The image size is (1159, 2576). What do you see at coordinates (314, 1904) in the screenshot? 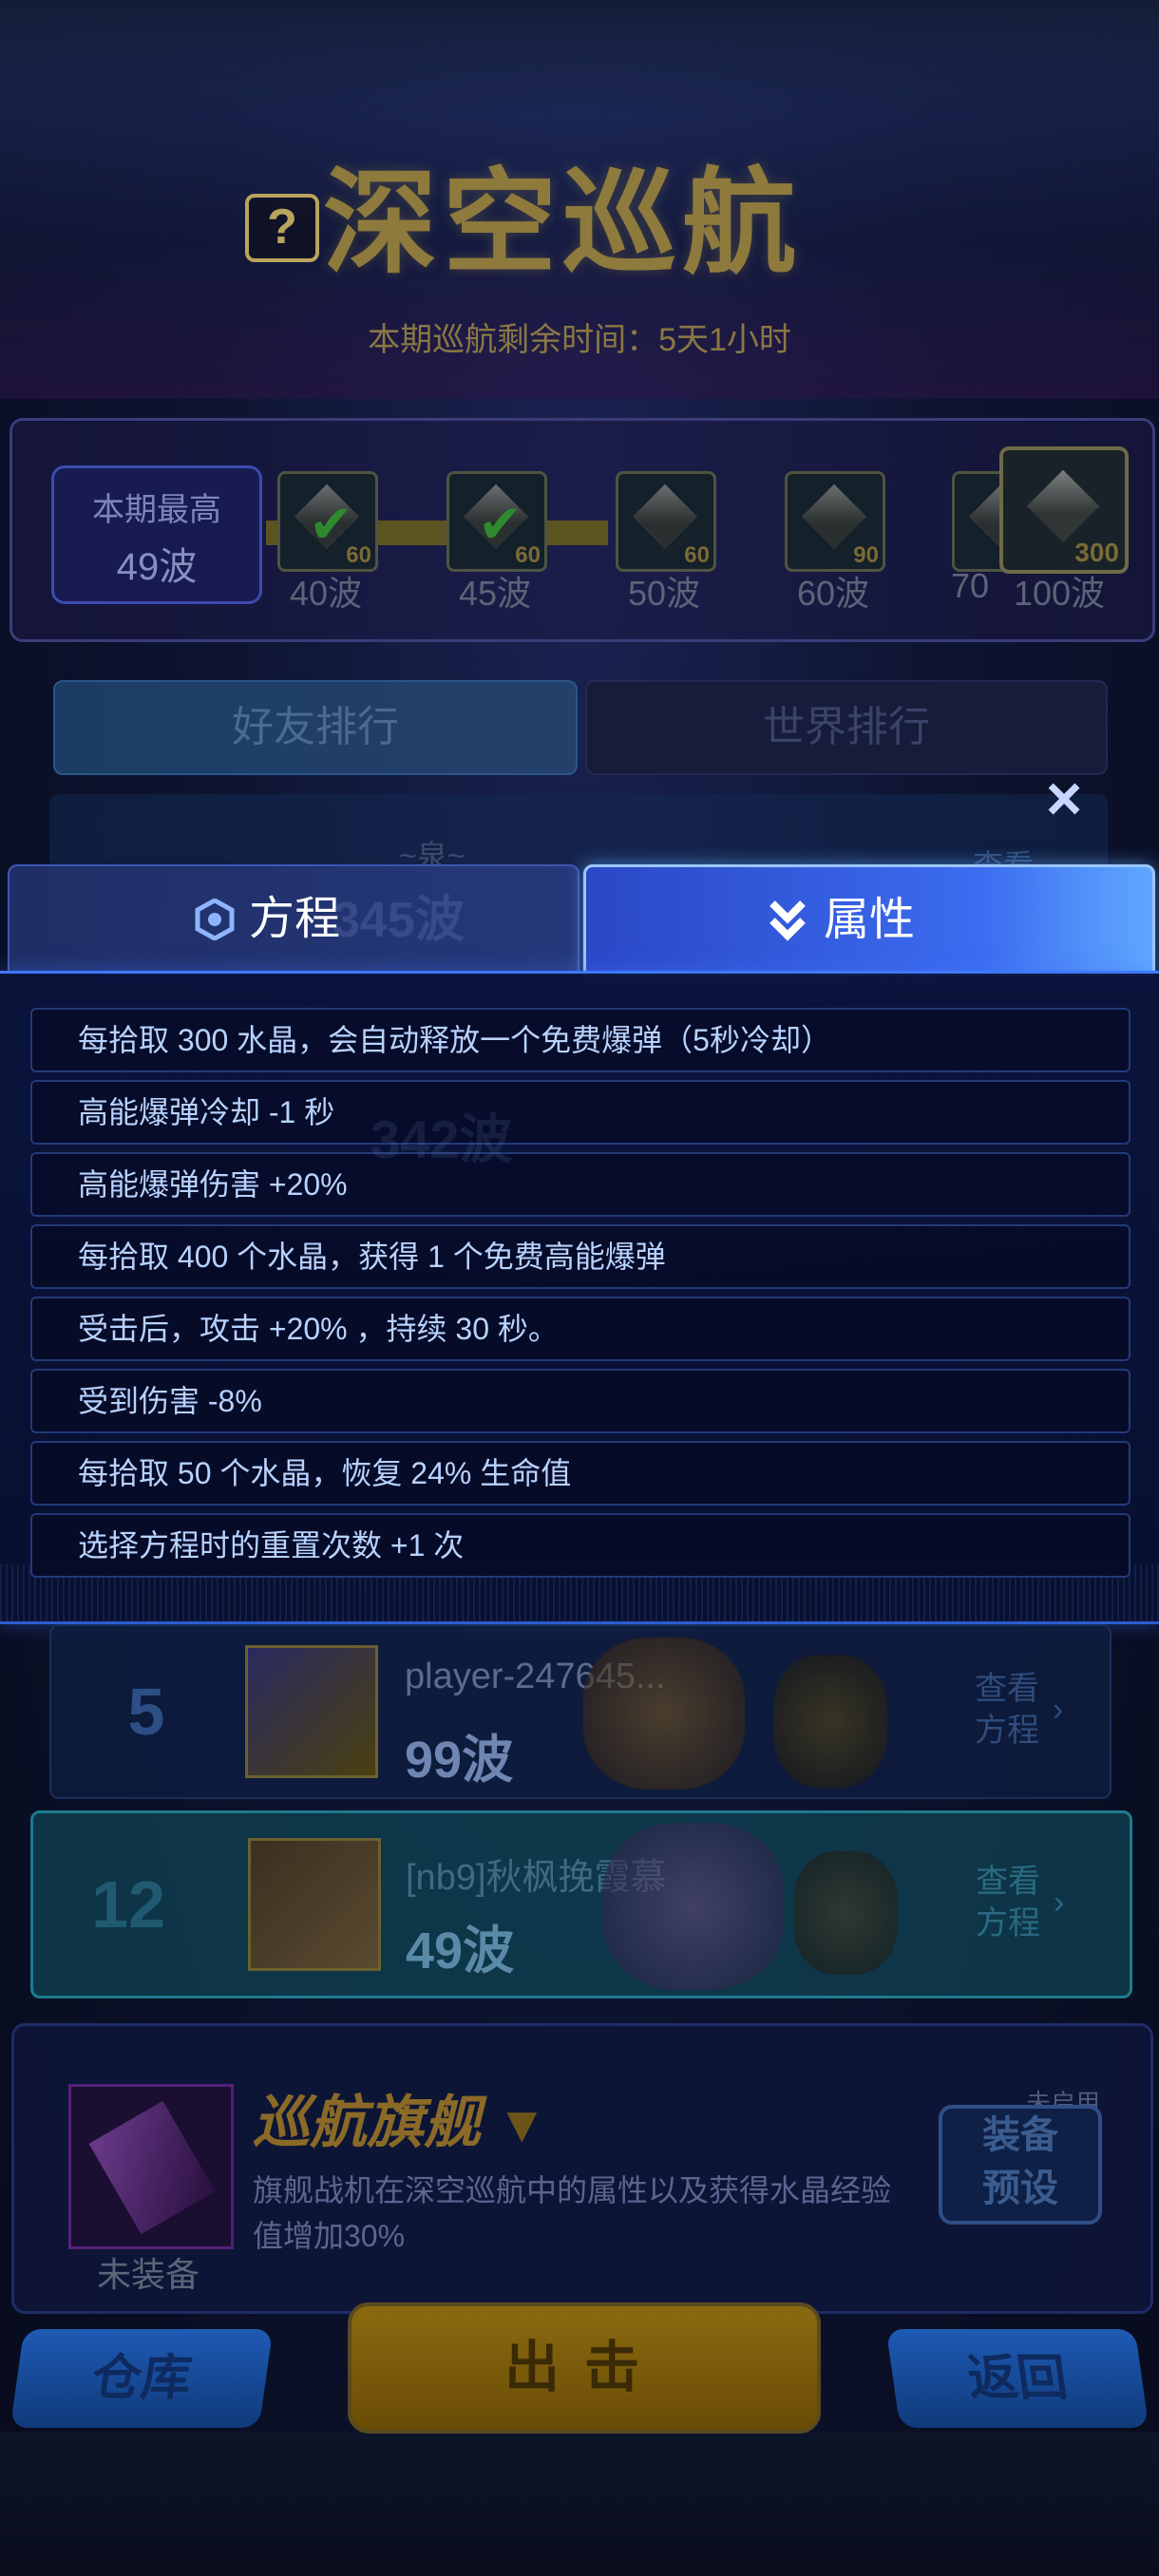
I see `player-avatar` at bounding box center [314, 1904].